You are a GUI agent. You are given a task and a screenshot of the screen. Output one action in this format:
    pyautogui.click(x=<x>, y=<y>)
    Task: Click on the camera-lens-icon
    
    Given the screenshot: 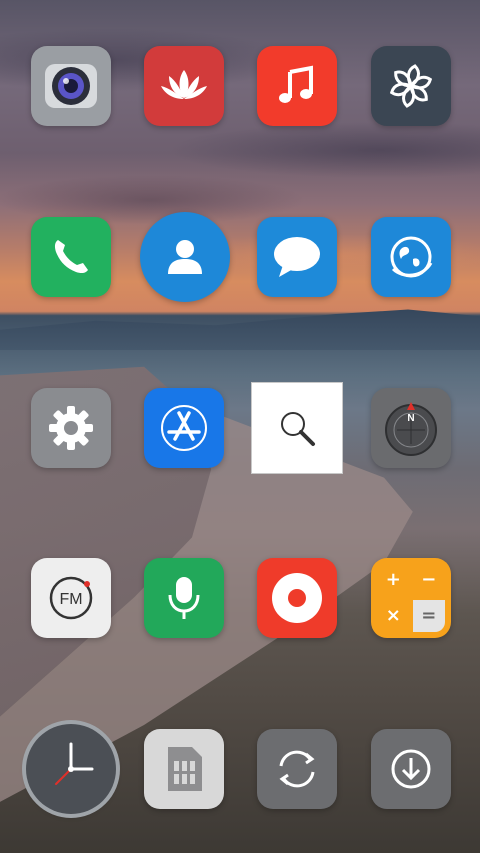 What is the action you would take?
    pyautogui.click(x=71, y=86)
    